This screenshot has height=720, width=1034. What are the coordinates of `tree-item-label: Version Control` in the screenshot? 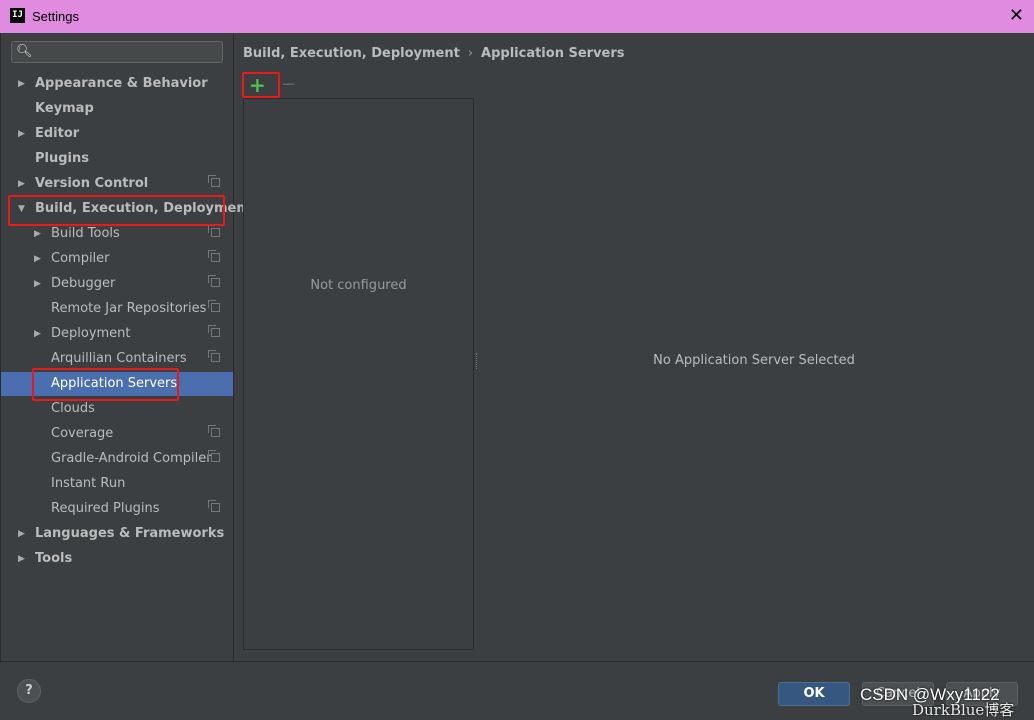 It's located at (92, 183).